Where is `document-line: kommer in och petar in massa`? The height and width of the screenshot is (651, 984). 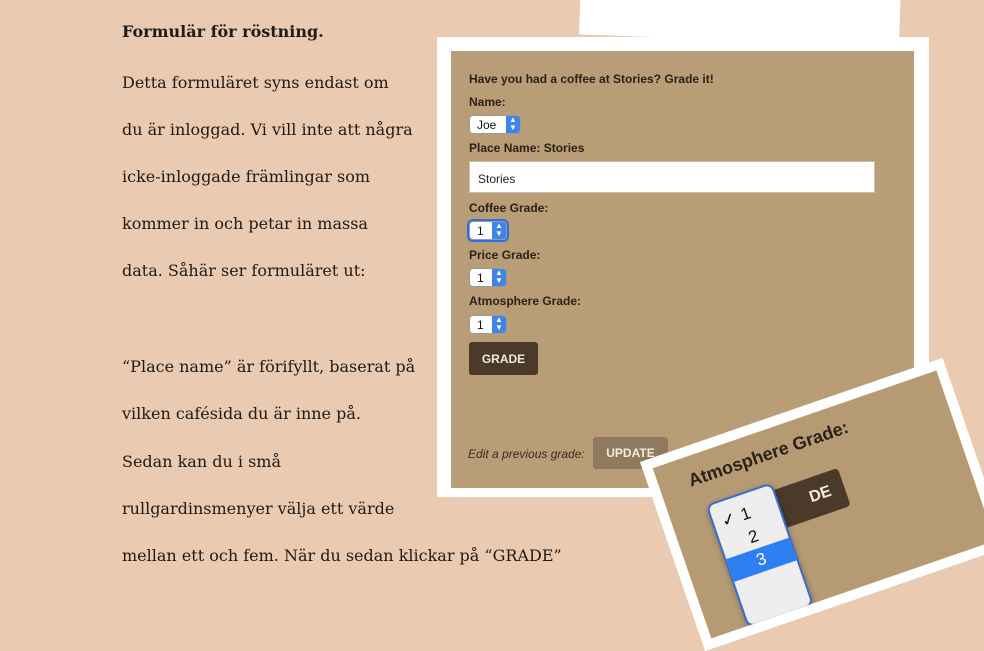
document-line: kommer in och petar in massa is located at coordinates (245, 223).